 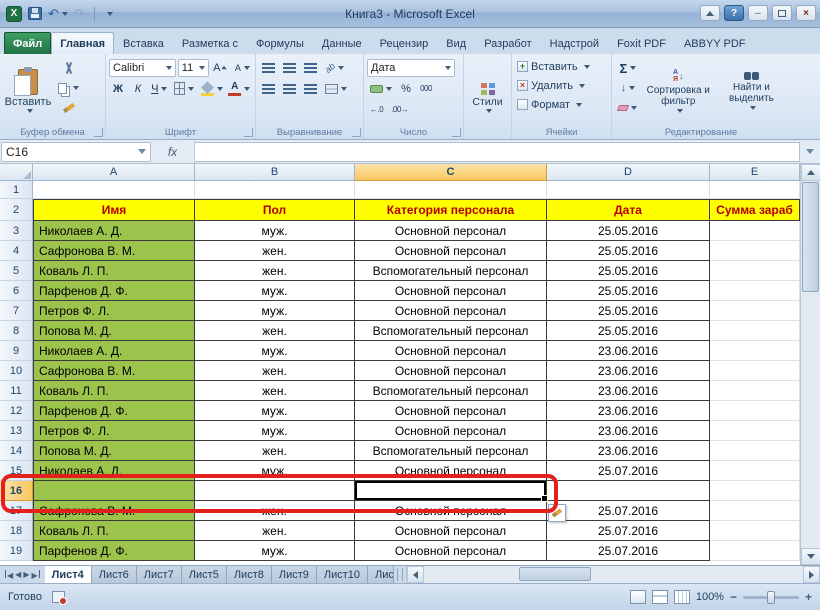 I want to click on cell-B18: жен., so click(x=275, y=531).